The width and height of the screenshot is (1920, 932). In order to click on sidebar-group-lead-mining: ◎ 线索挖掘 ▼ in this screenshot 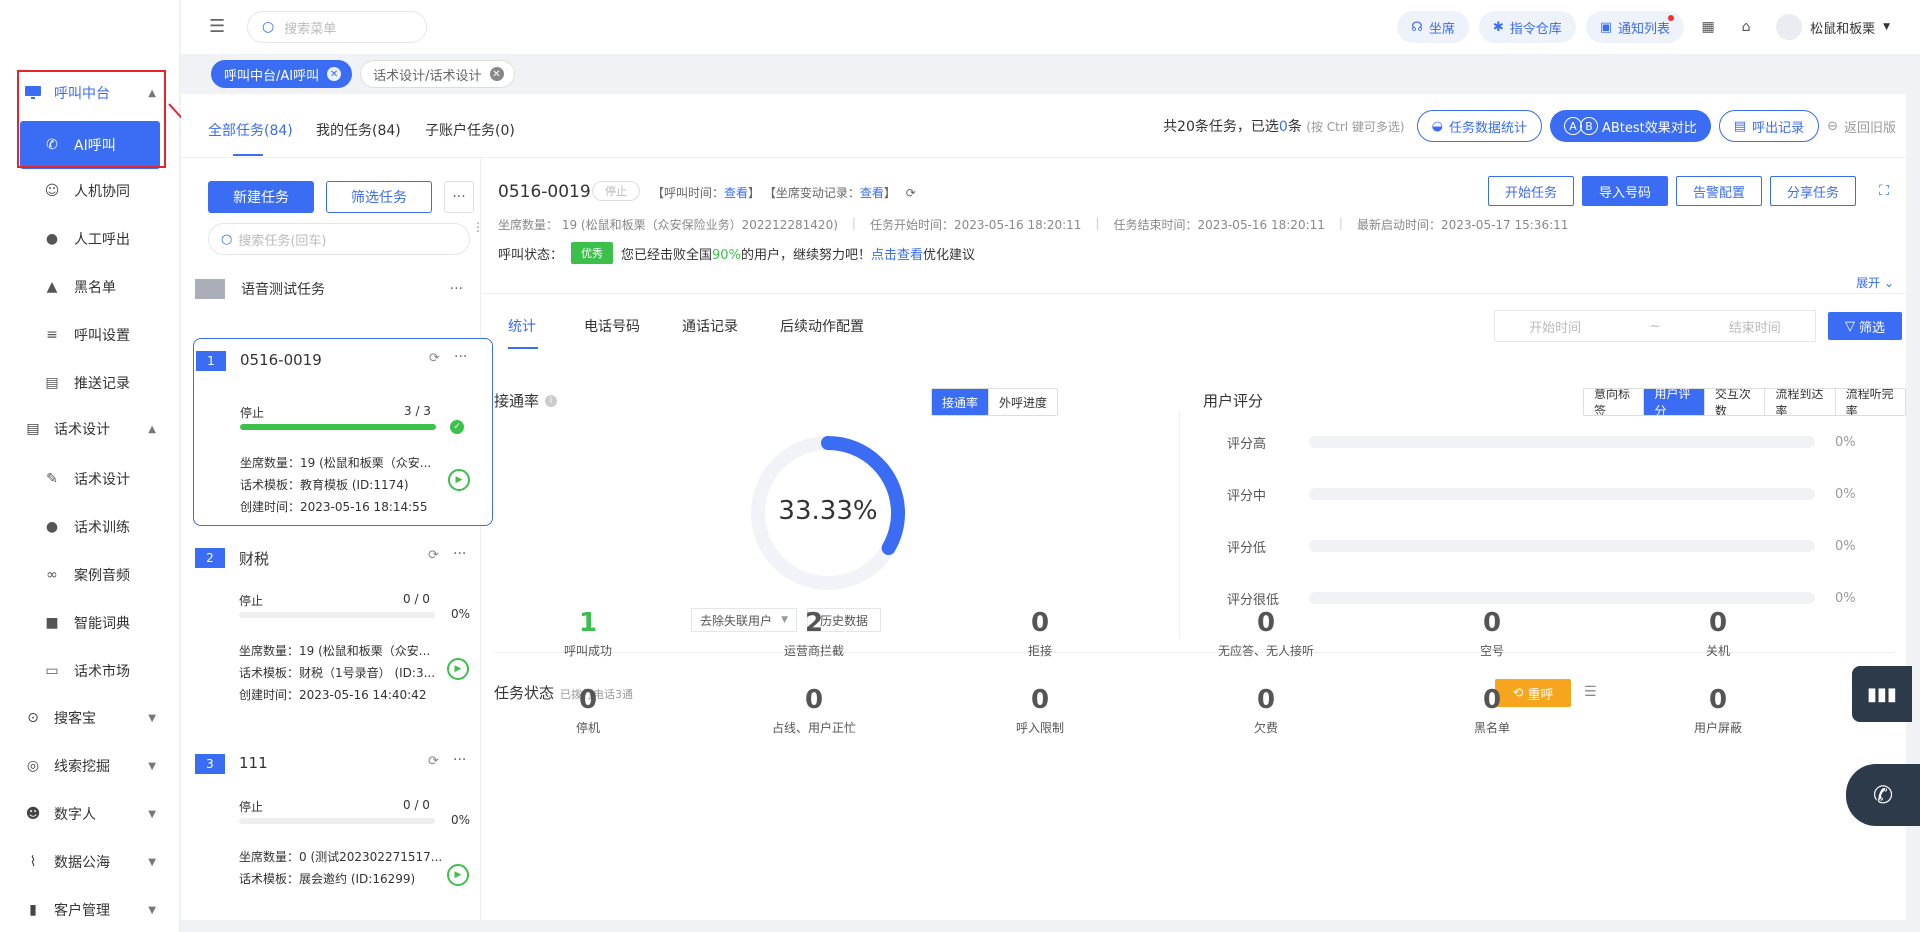, I will do `click(90, 766)`.